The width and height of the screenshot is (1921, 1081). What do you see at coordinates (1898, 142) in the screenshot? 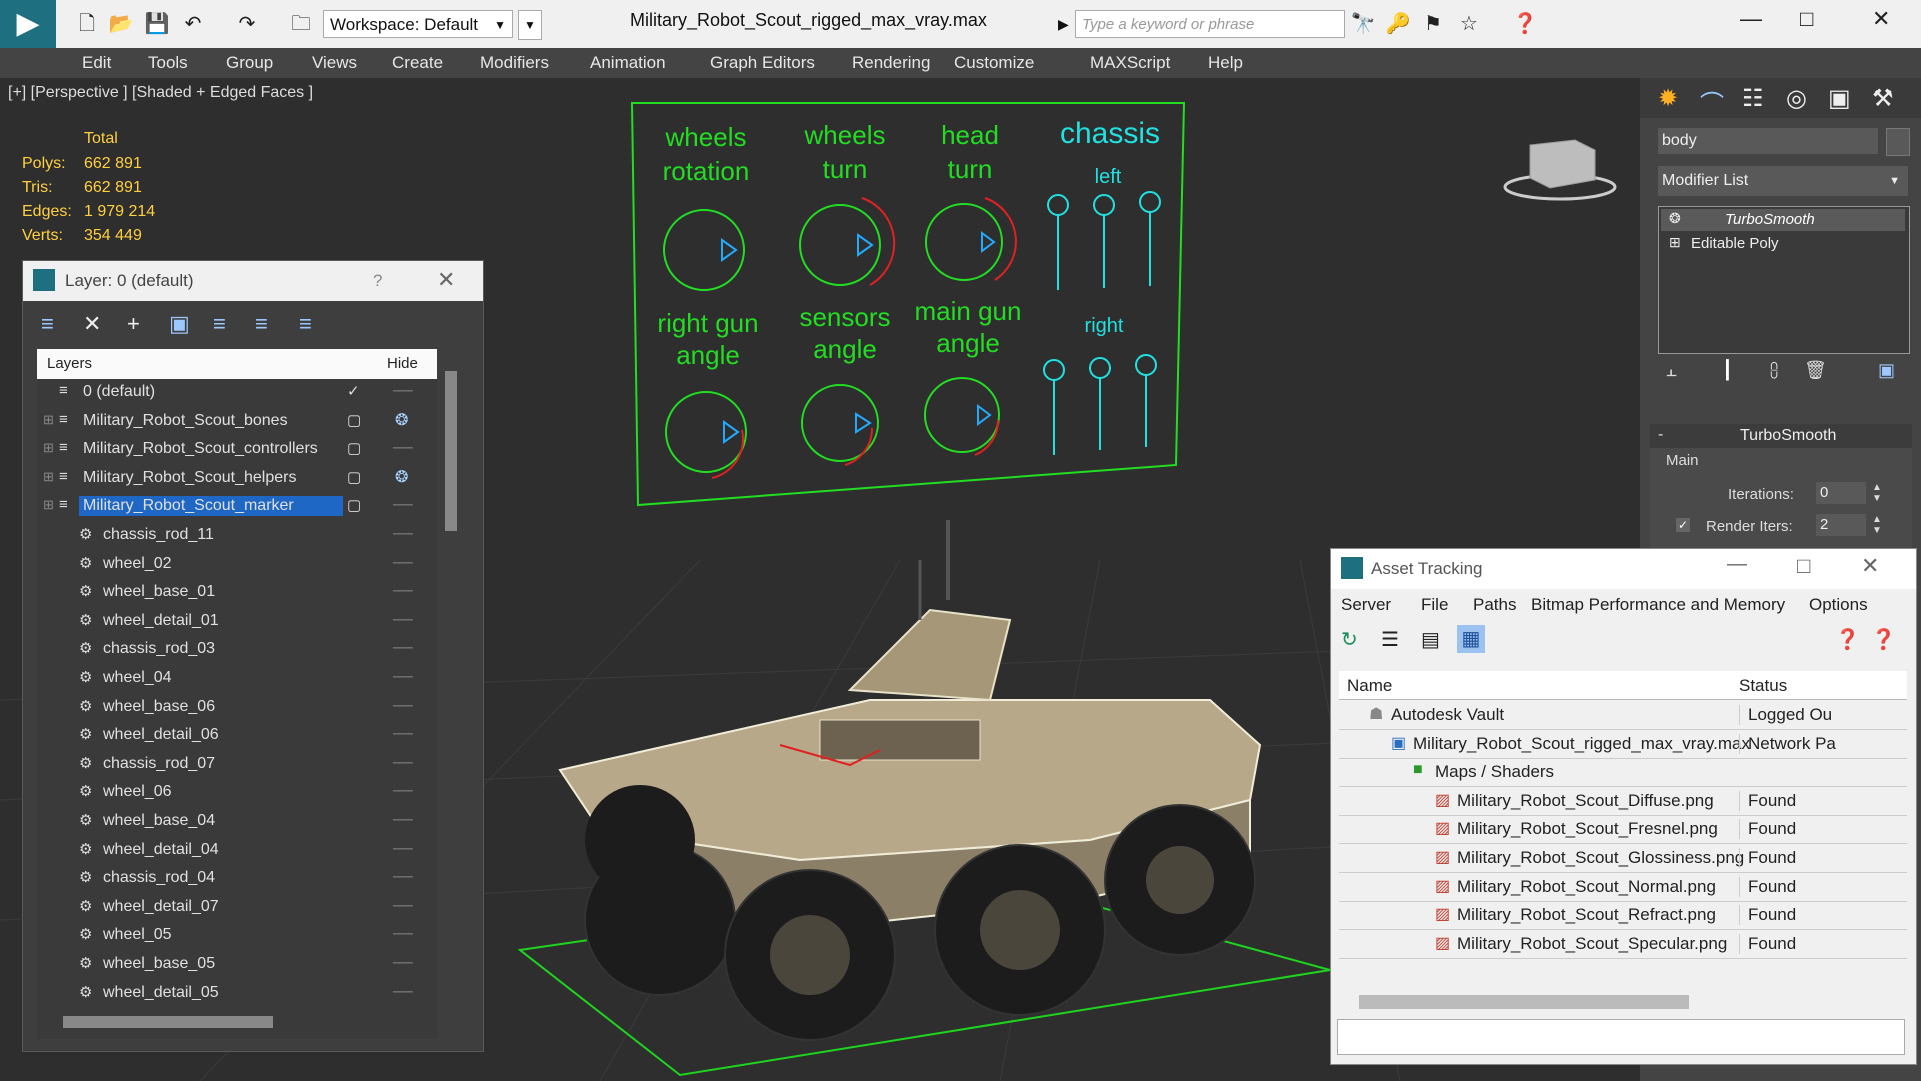
I see `object-color-swatch` at bounding box center [1898, 142].